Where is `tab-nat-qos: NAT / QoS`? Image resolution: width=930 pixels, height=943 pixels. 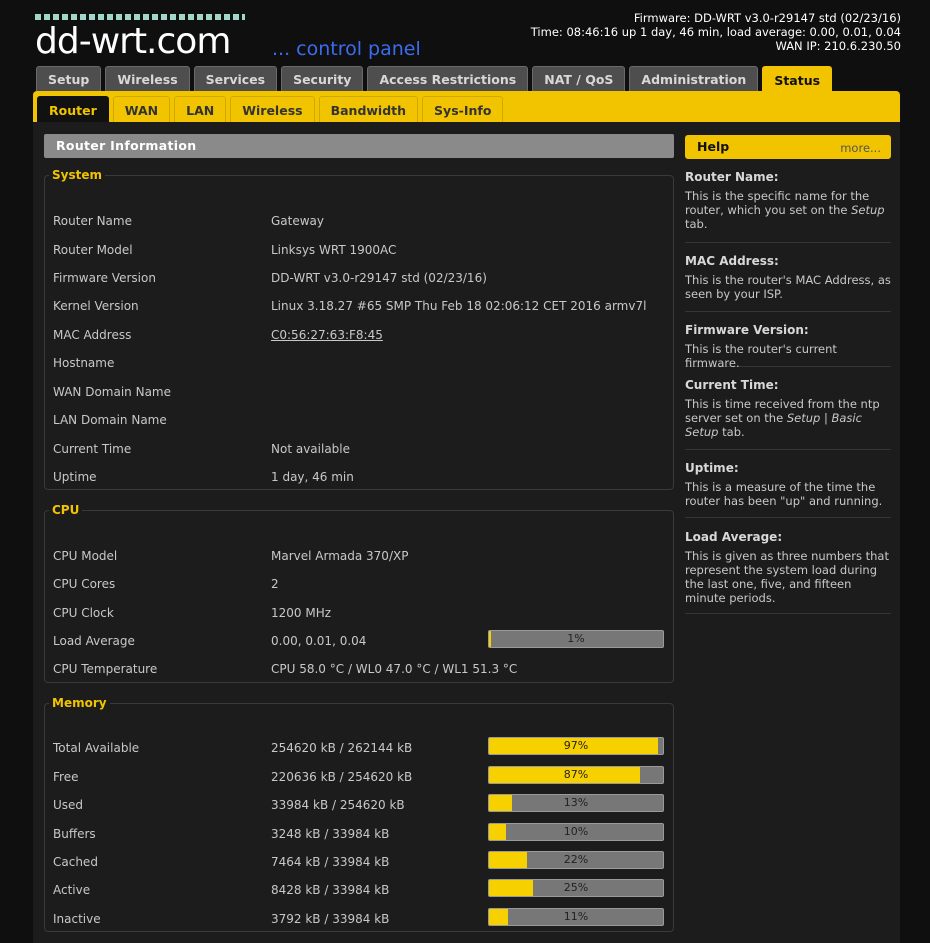 tab-nat-qos: NAT / QoS is located at coordinates (579, 78).